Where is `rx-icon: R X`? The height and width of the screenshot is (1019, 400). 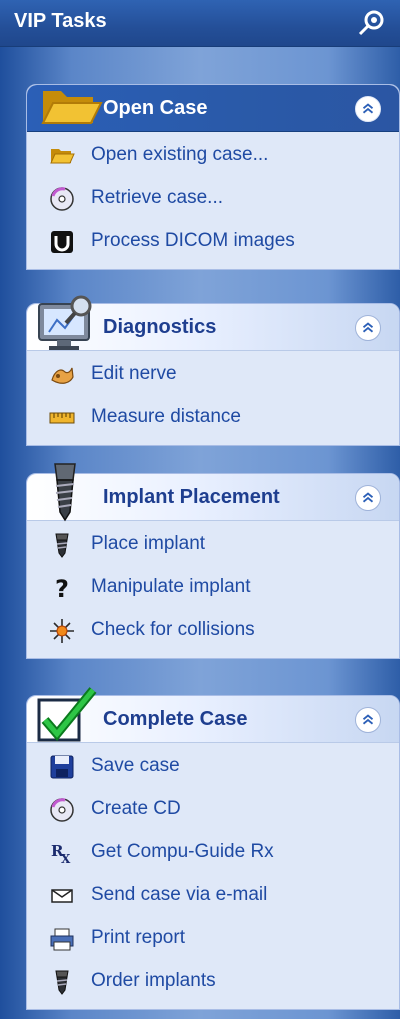
rx-icon: R X is located at coordinates (61, 854).